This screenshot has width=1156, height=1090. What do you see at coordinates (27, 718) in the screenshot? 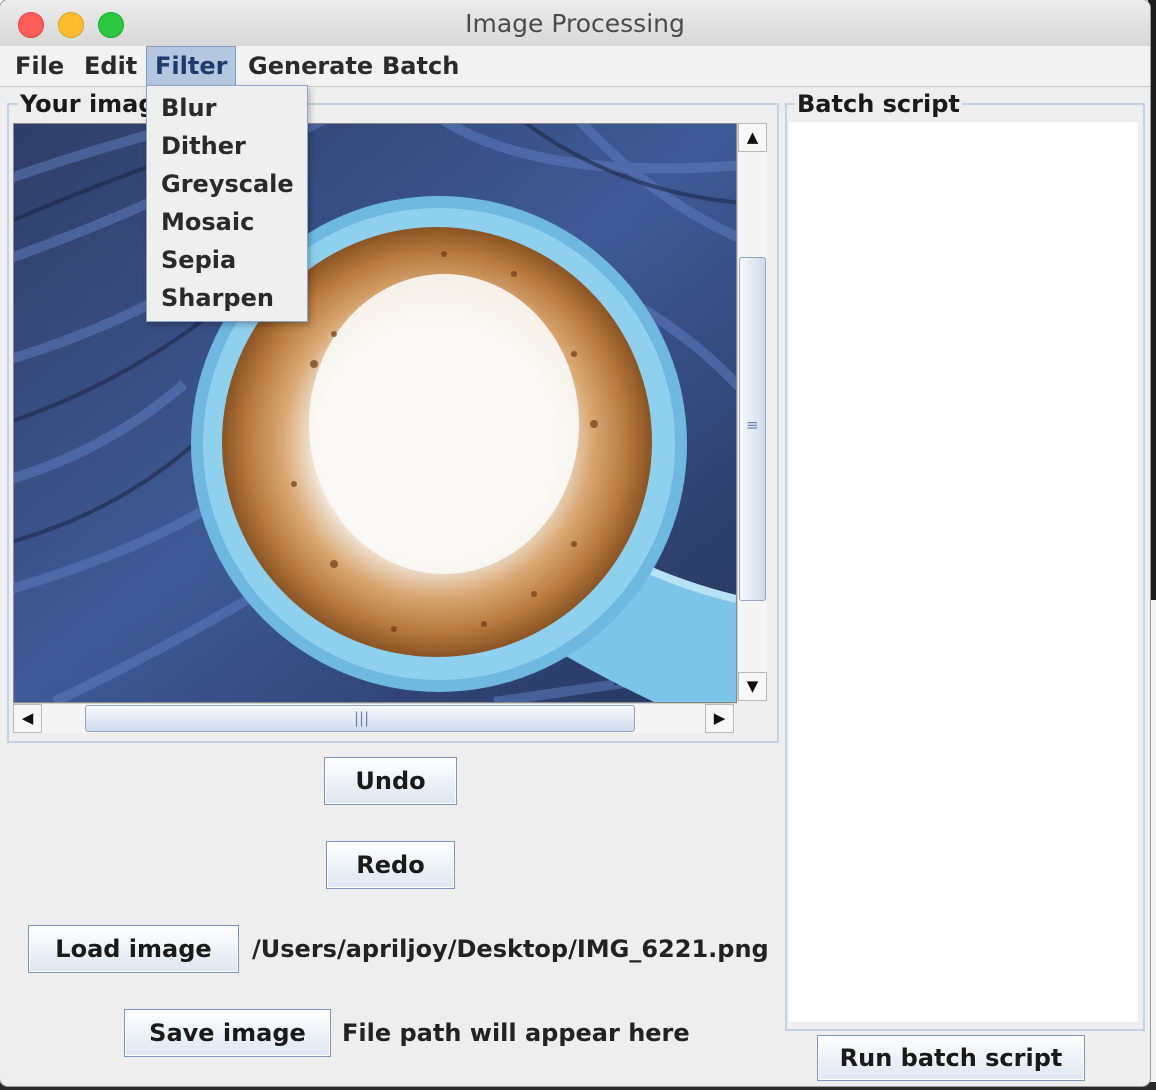
I see `scroll-left-arrow-icon: ◀` at bounding box center [27, 718].